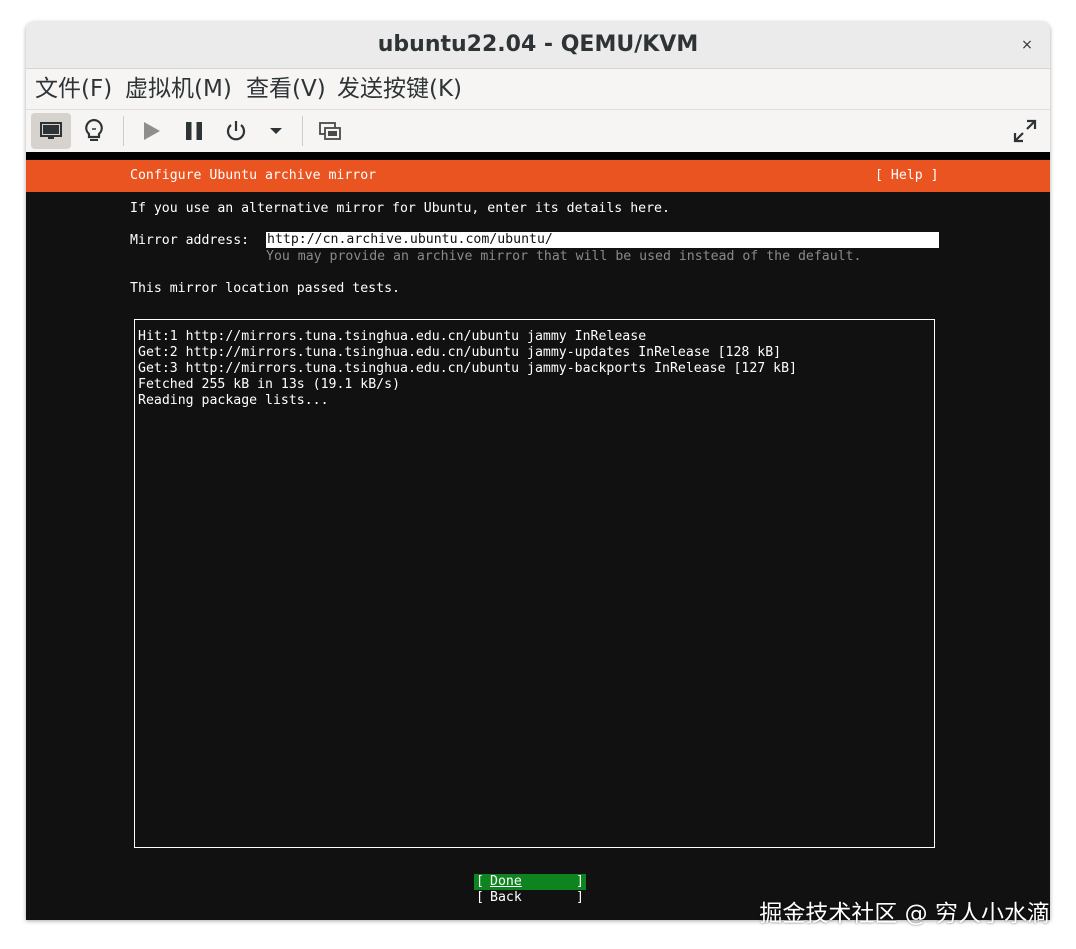 This screenshot has width=1076, height=949. Describe the element at coordinates (480, 897) in the screenshot. I see `back-bracket-left: [` at that location.